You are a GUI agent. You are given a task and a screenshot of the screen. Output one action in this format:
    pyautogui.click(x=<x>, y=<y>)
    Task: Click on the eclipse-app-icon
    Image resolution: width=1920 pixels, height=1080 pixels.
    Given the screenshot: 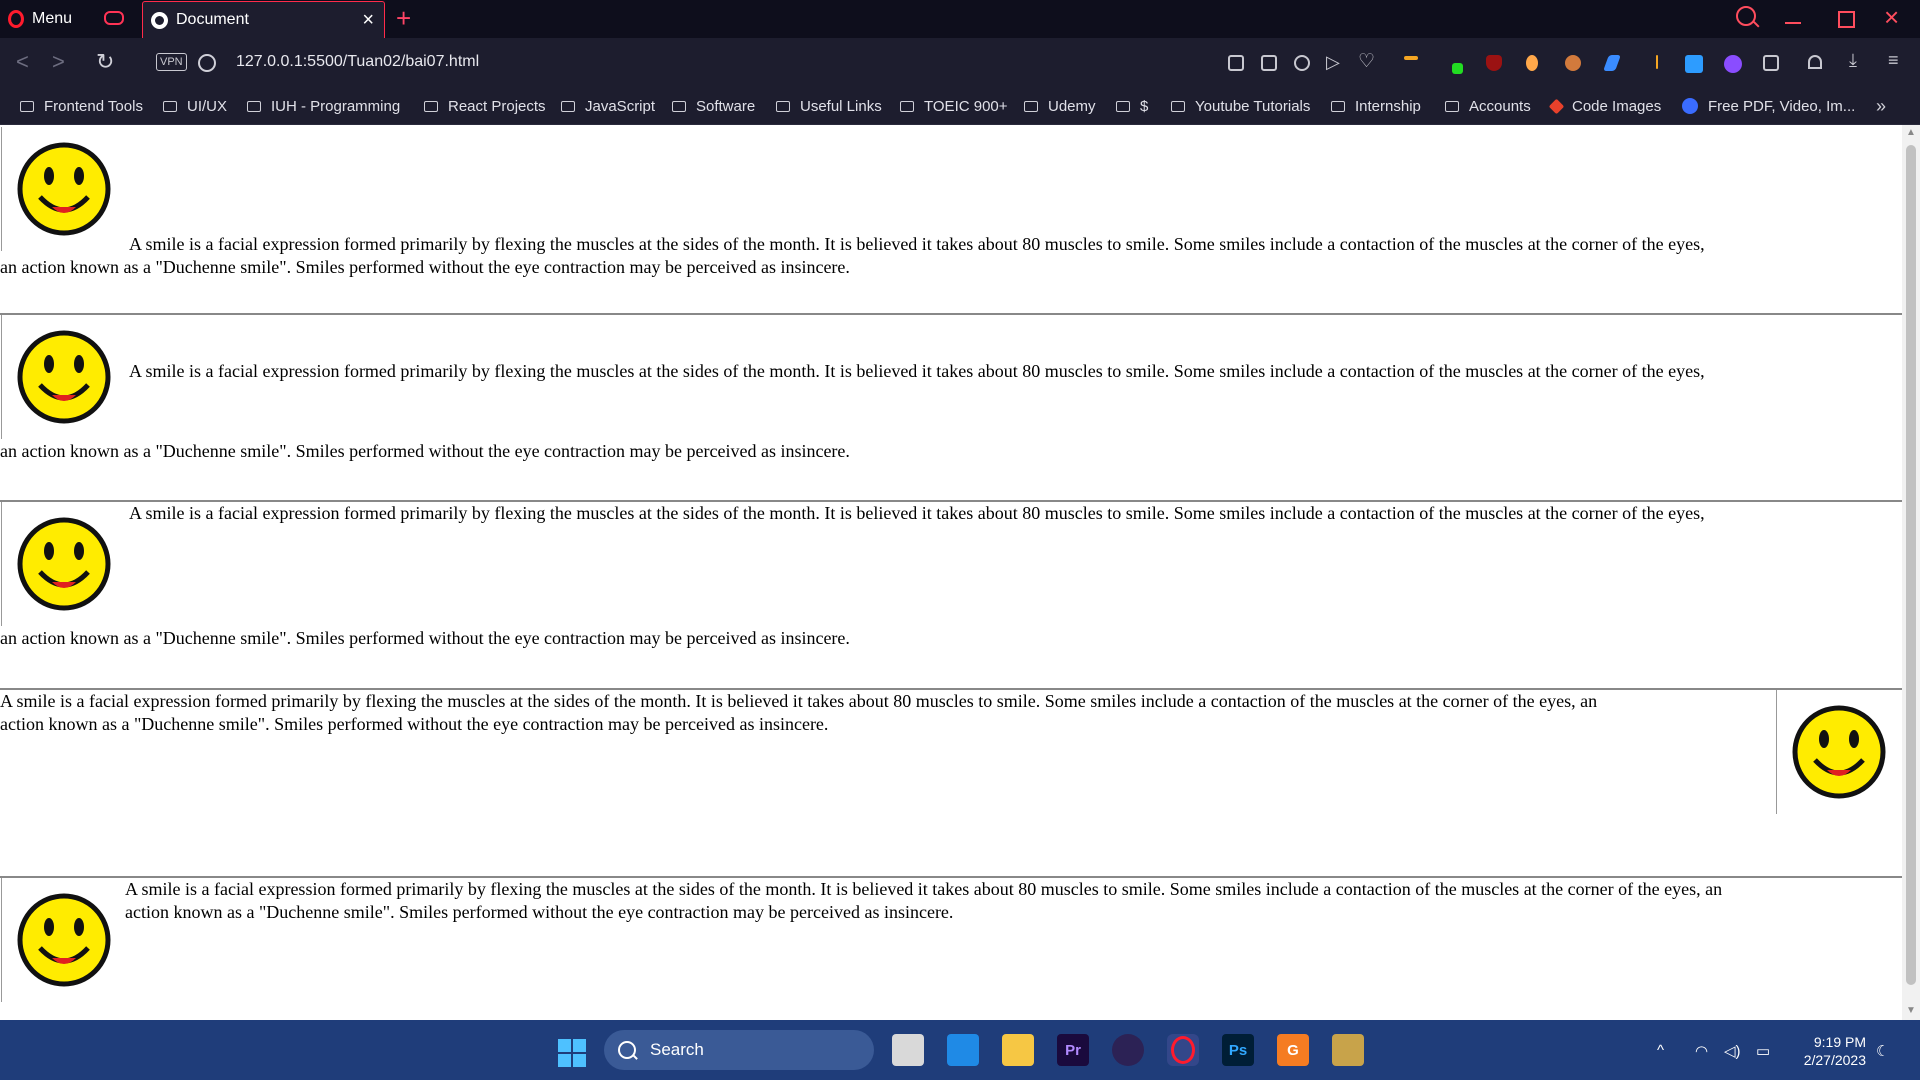 What is the action you would take?
    pyautogui.click(x=1128, y=1050)
    